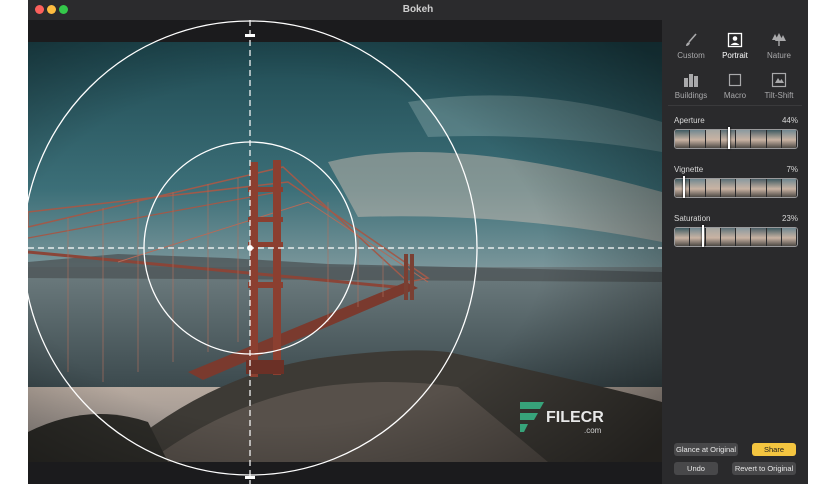 This screenshot has height=484, width=836. I want to click on preset-macro: Macro, so click(735, 86).